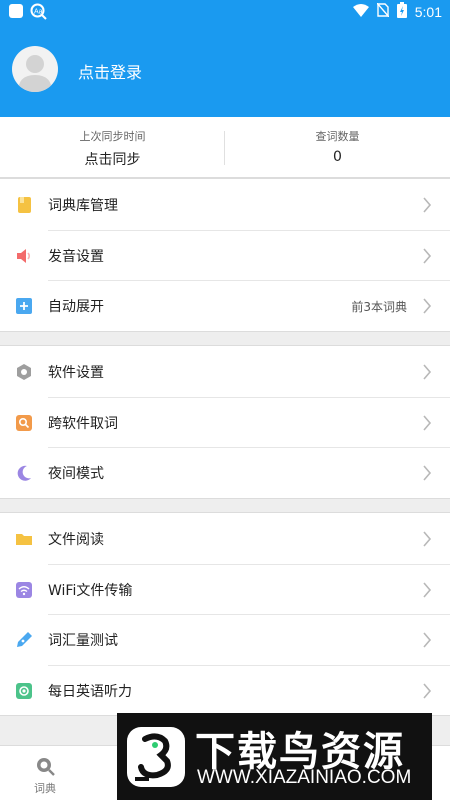 Image resolution: width=450 pixels, height=800 pixels. I want to click on dictionary-search-icon, so click(45, 768).